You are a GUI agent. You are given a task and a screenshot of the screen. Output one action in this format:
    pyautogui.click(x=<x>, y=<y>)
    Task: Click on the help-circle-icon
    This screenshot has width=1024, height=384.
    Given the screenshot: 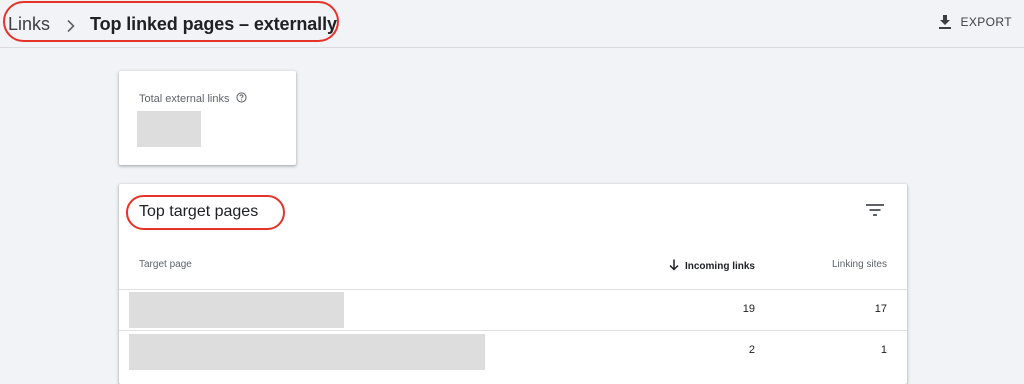 What is the action you would take?
    pyautogui.click(x=241, y=99)
    